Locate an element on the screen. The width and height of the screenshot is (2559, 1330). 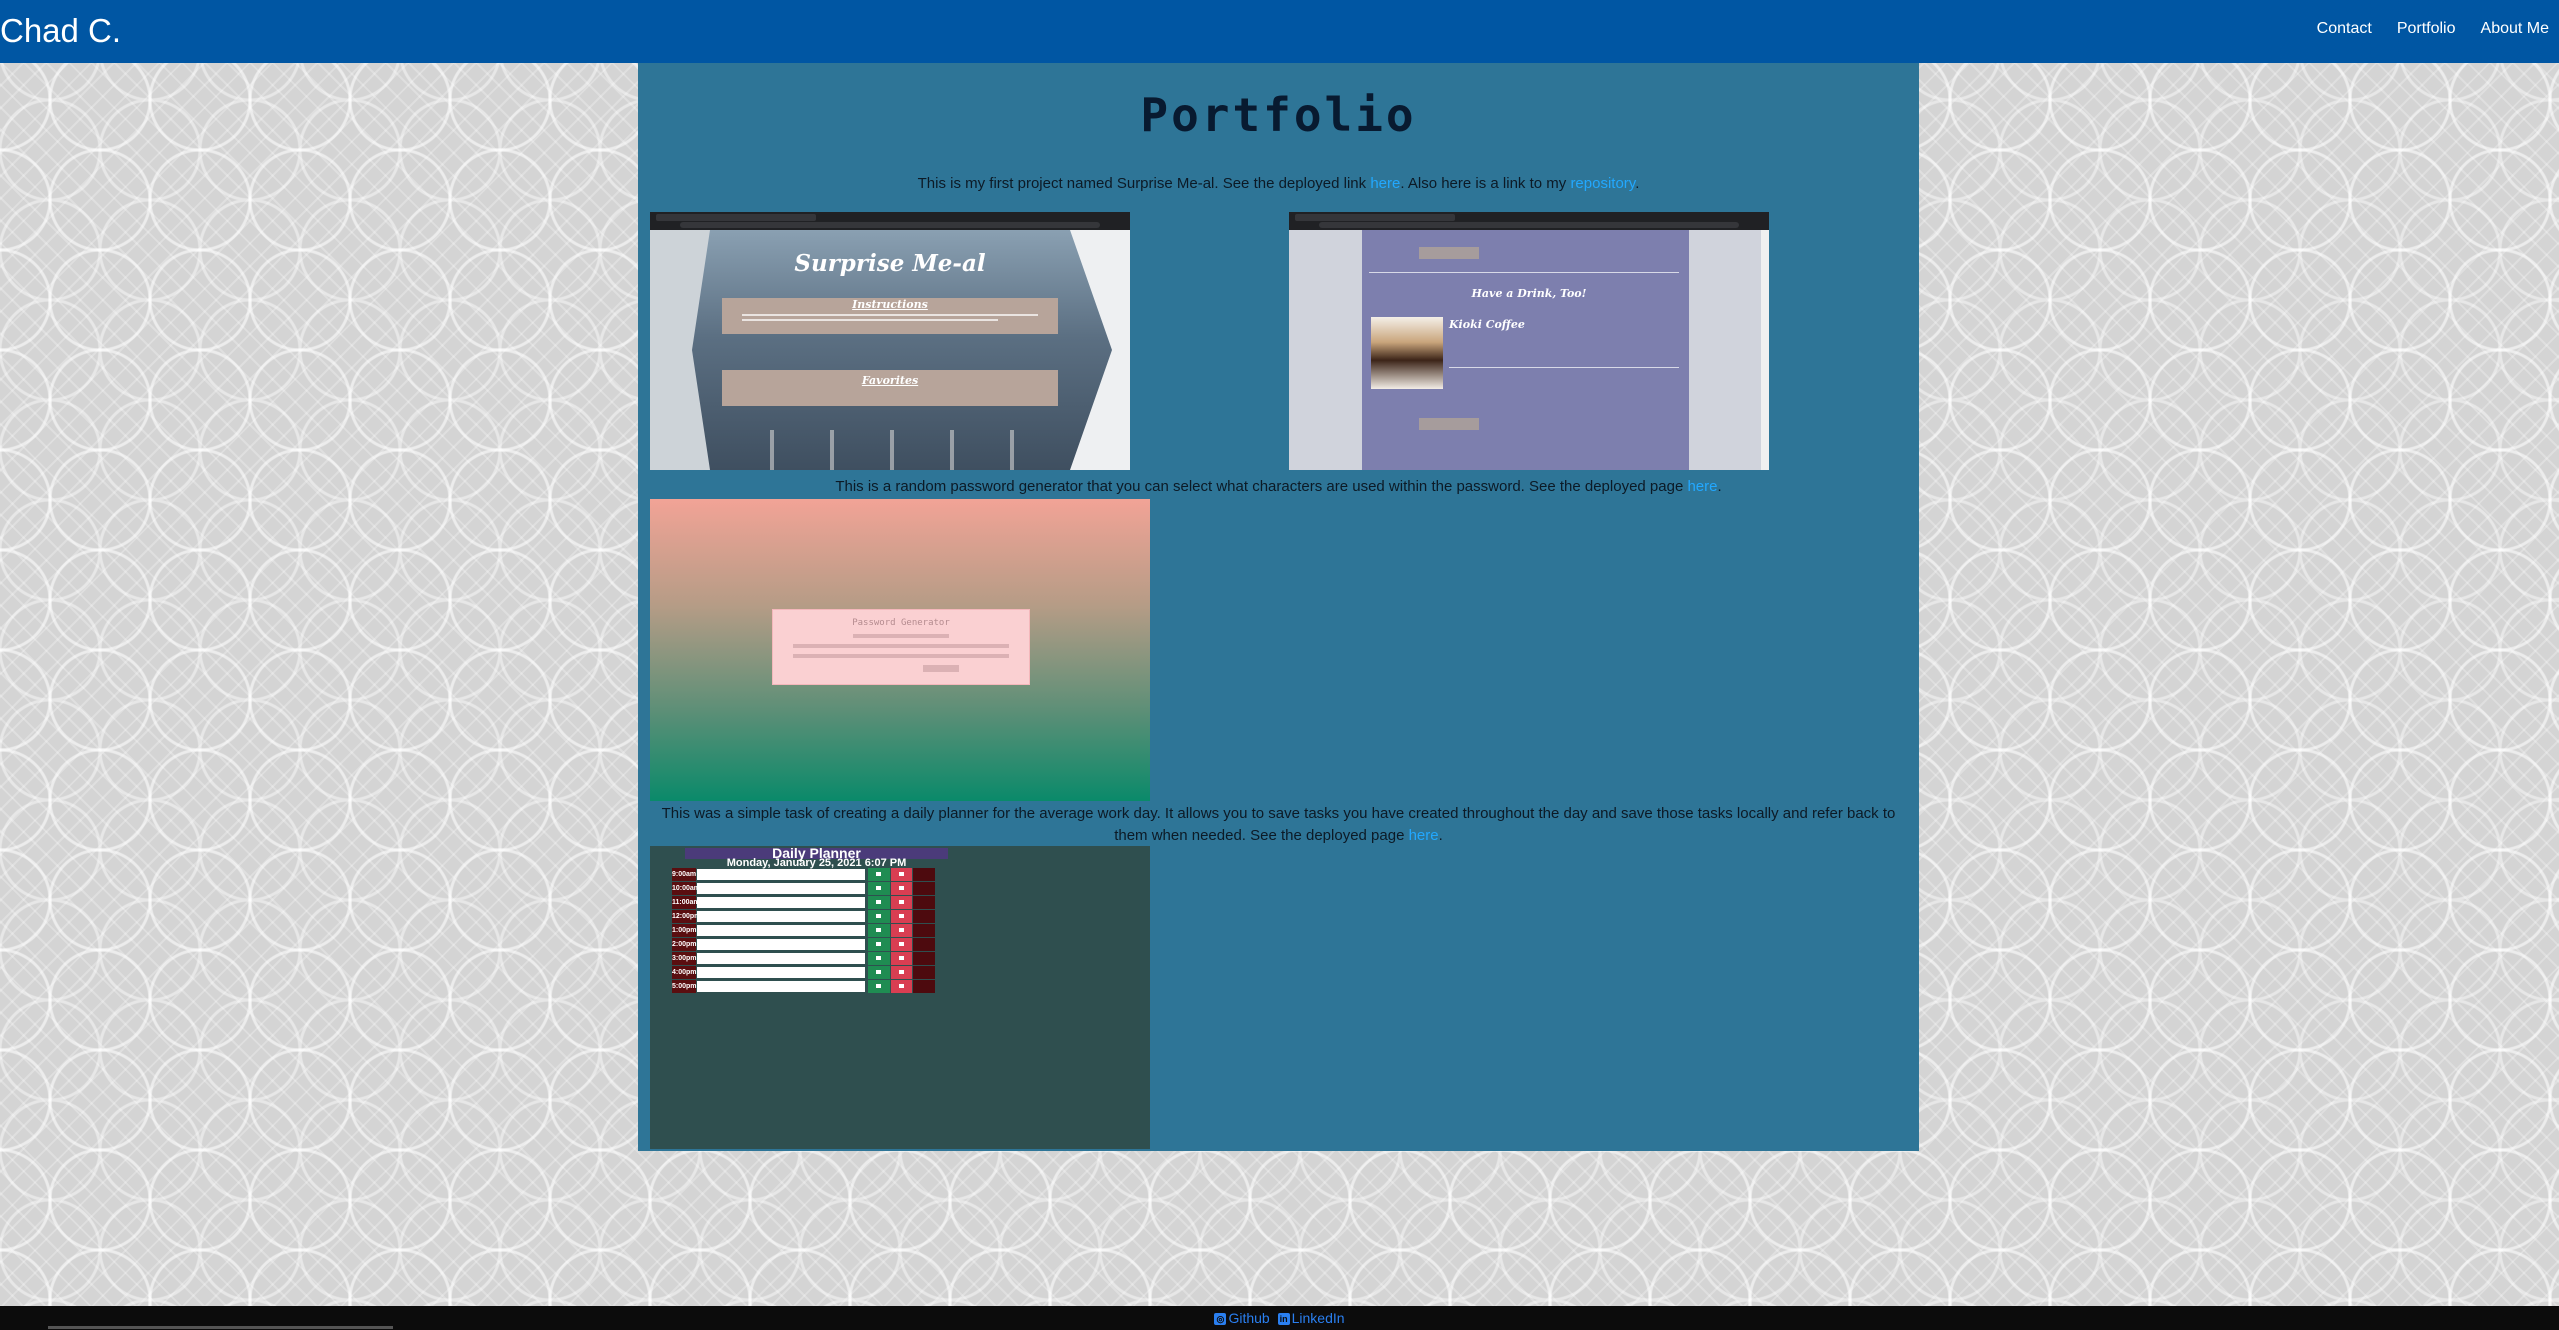
hour-label: 9:00am is located at coordinates (684, 874).